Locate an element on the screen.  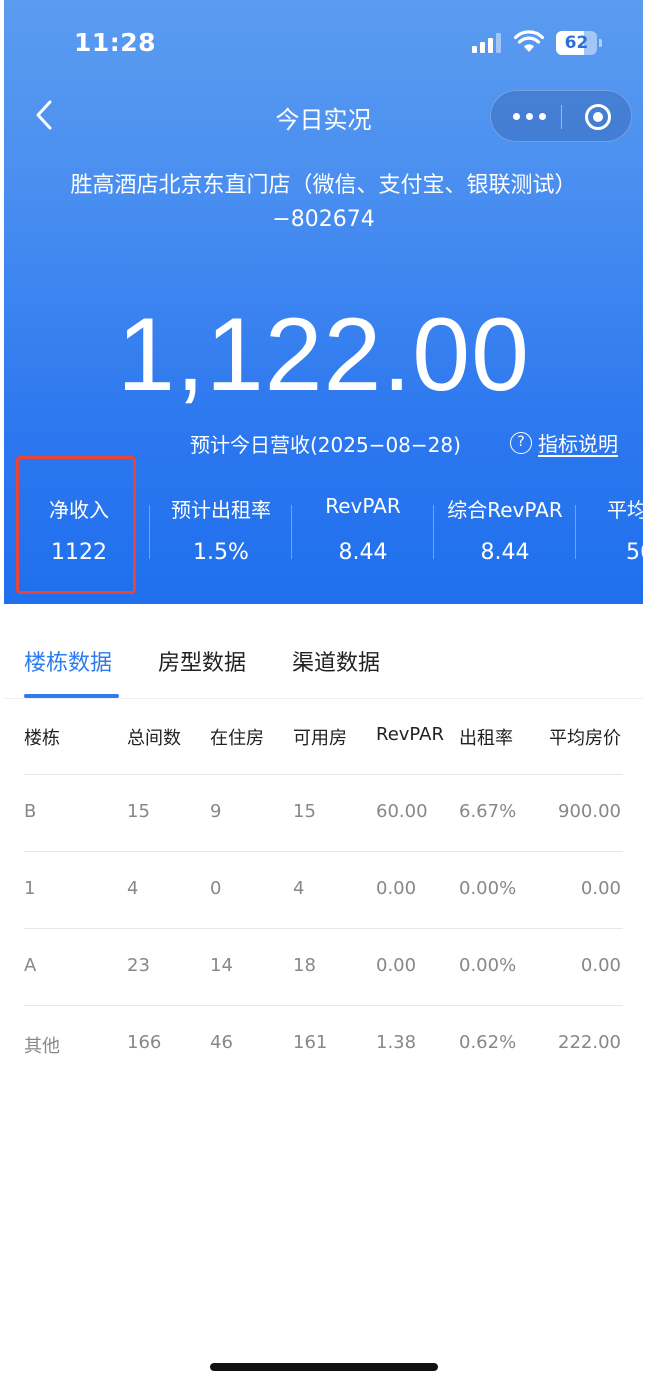
question-icon: ? is located at coordinates (521, 442).